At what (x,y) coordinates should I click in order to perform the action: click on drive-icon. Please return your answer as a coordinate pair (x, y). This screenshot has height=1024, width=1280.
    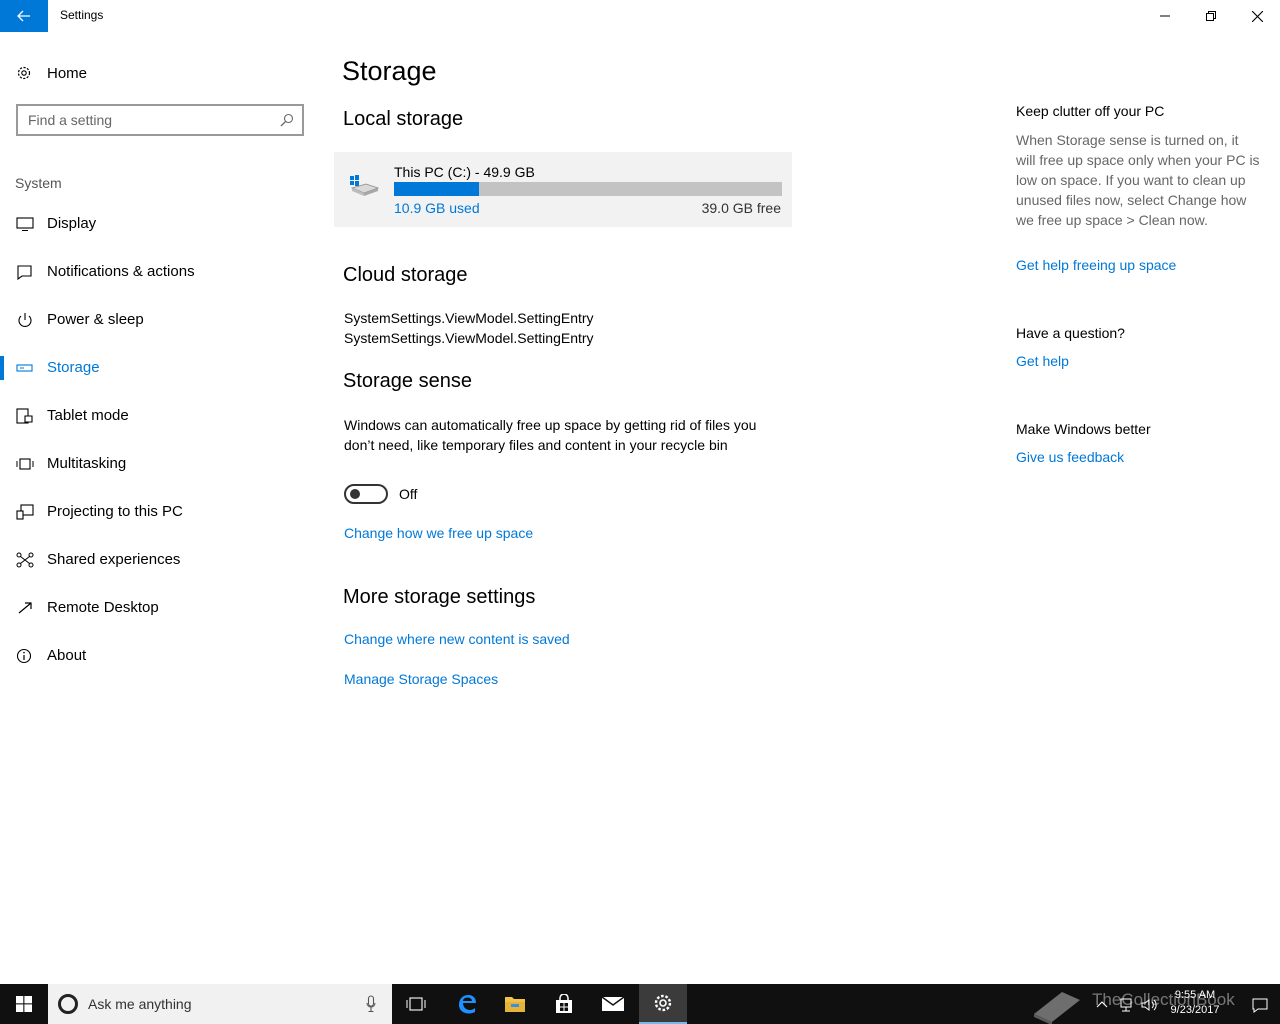
    Looking at the image, I should click on (365, 185).